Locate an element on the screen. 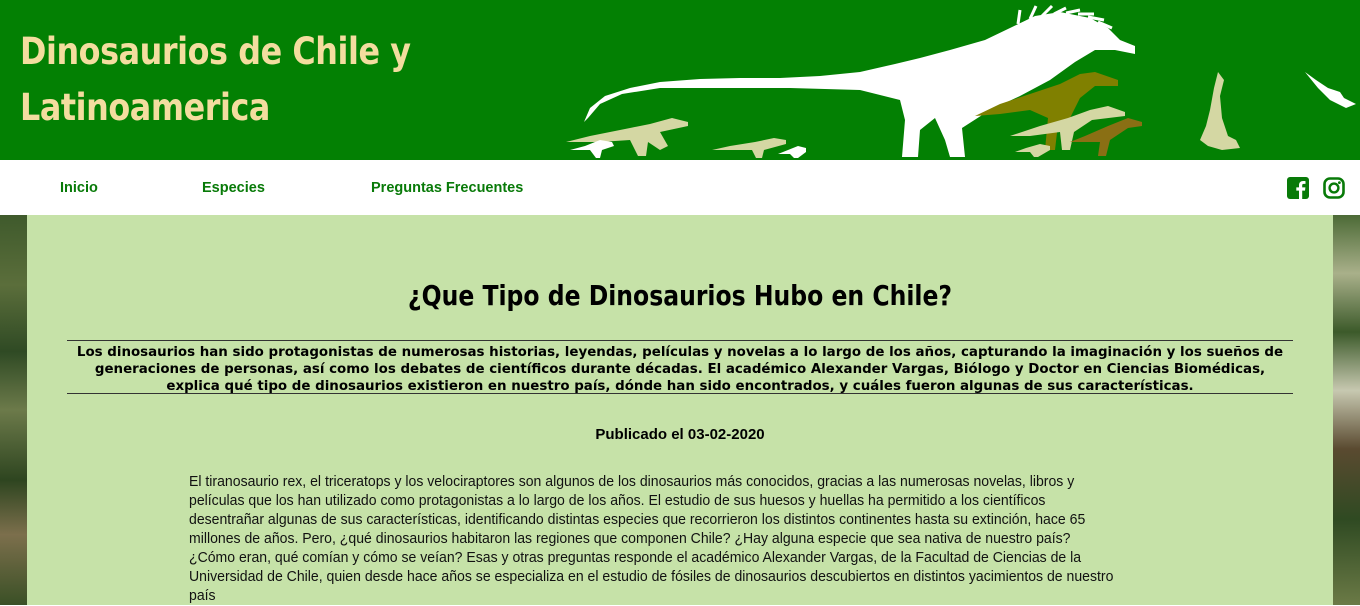 The width and height of the screenshot is (1360, 606). site-title-line2: Latinoamerica is located at coordinates (145, 107).